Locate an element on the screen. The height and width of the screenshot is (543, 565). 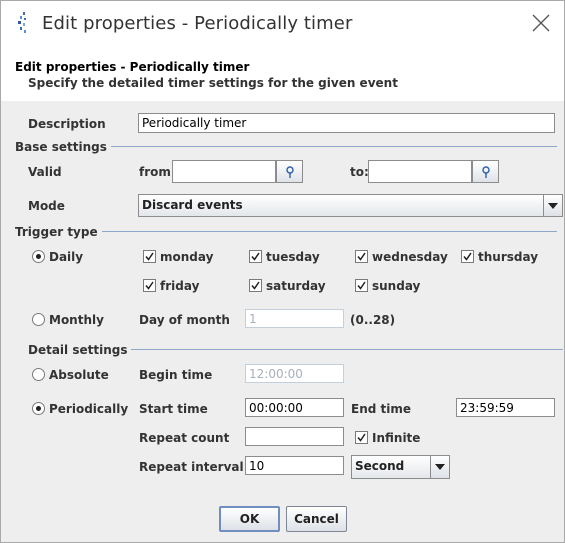
periodically-label: Periodically is located at coordinates (89, 409).